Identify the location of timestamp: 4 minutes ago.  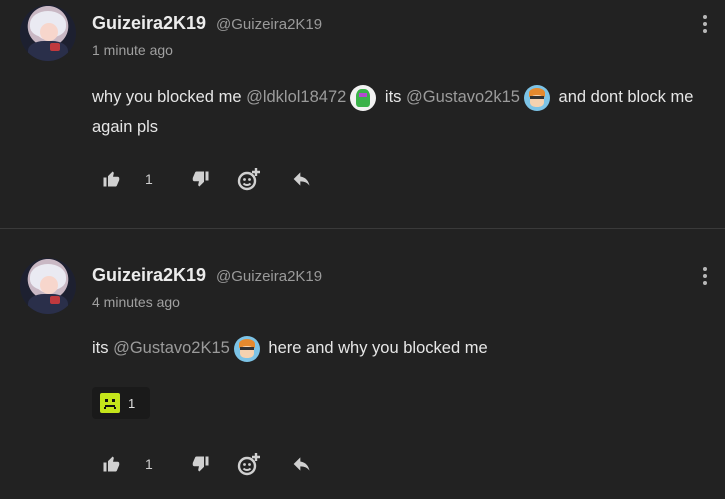
(136, 302).